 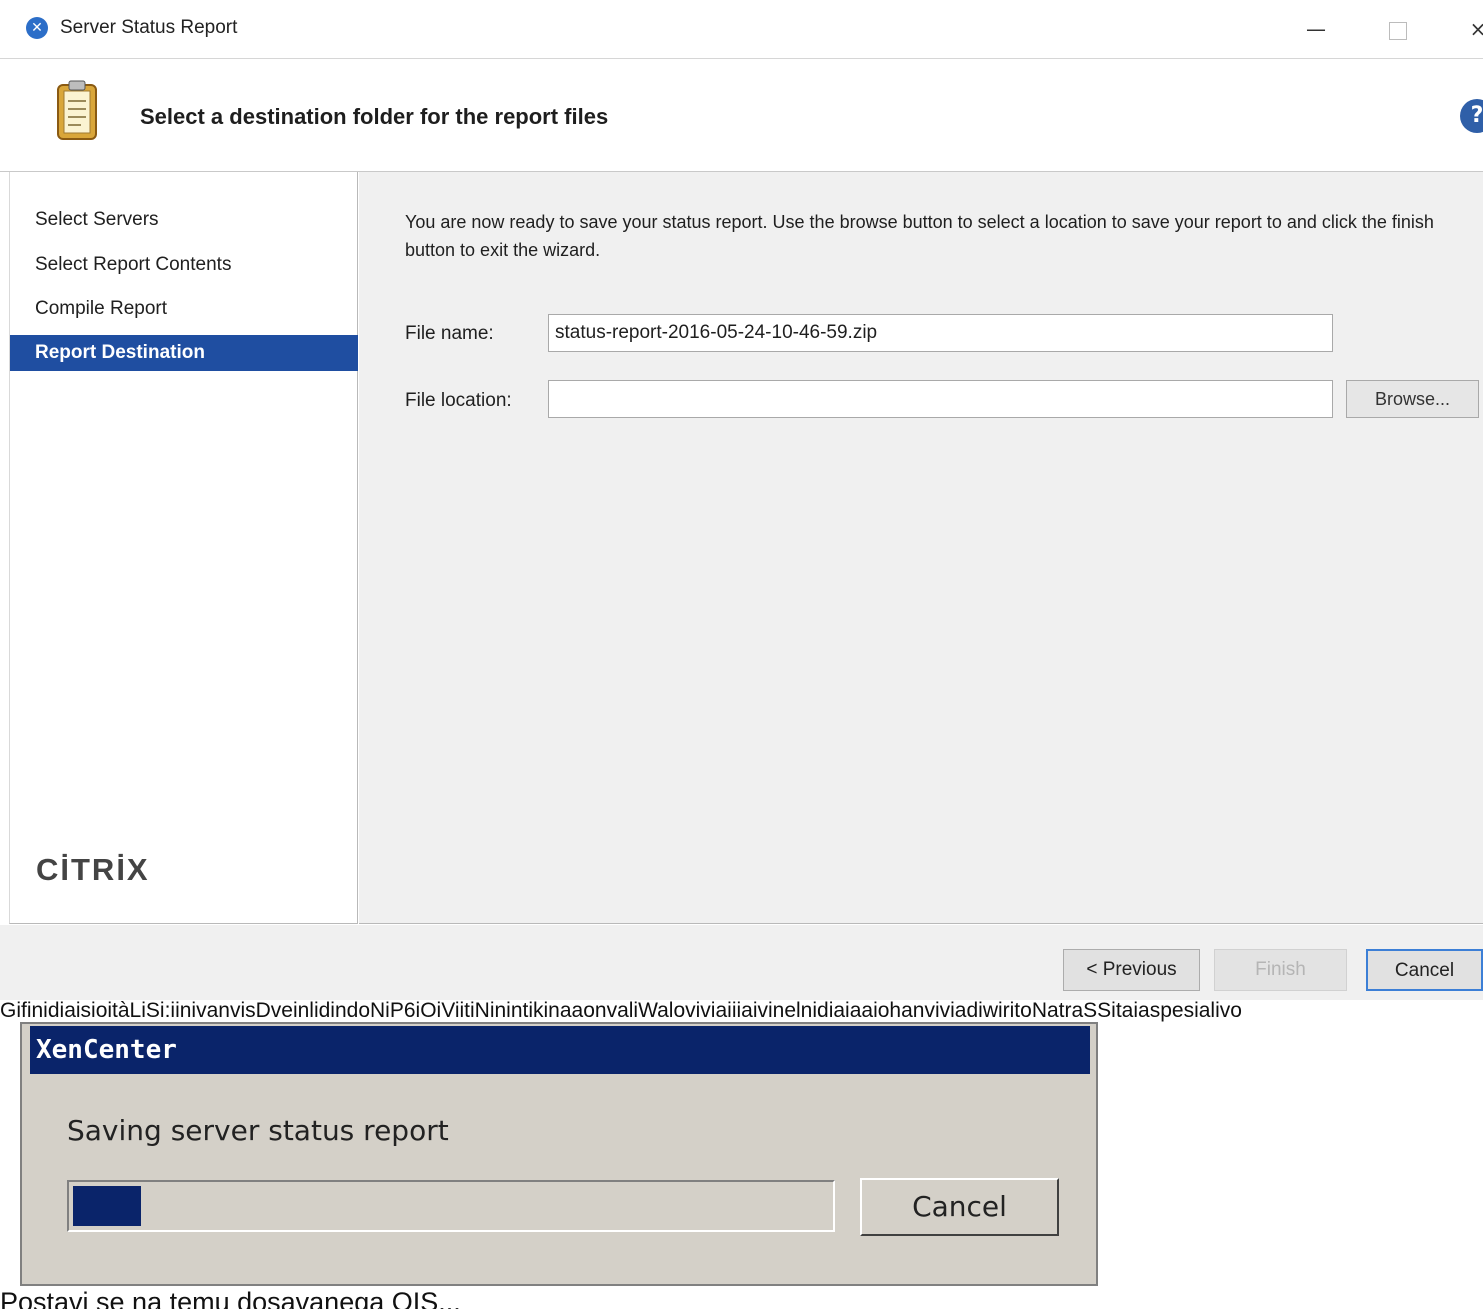 I want to click on finish-button: Finish, so click(x=1280, y=970).